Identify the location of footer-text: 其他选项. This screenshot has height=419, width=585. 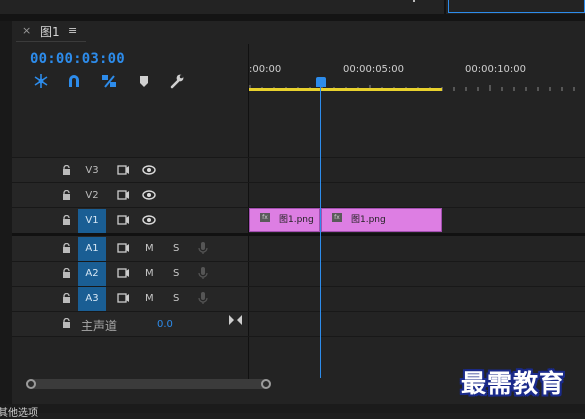
(19, 411).